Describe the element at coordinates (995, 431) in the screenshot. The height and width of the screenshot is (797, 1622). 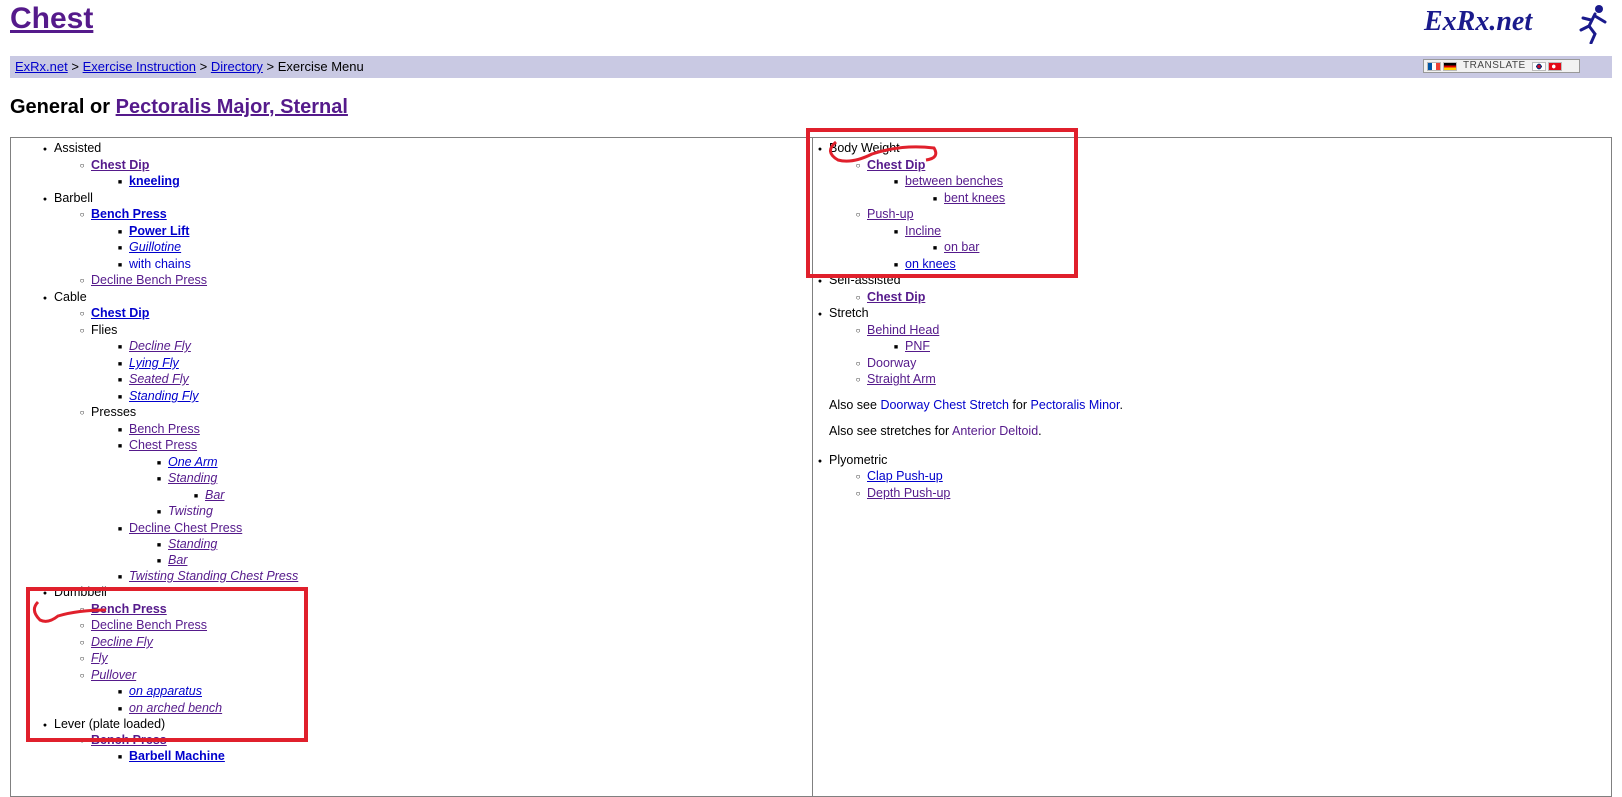
I see `anterior-deltoid-link: Anterior Deltoid` at that location.